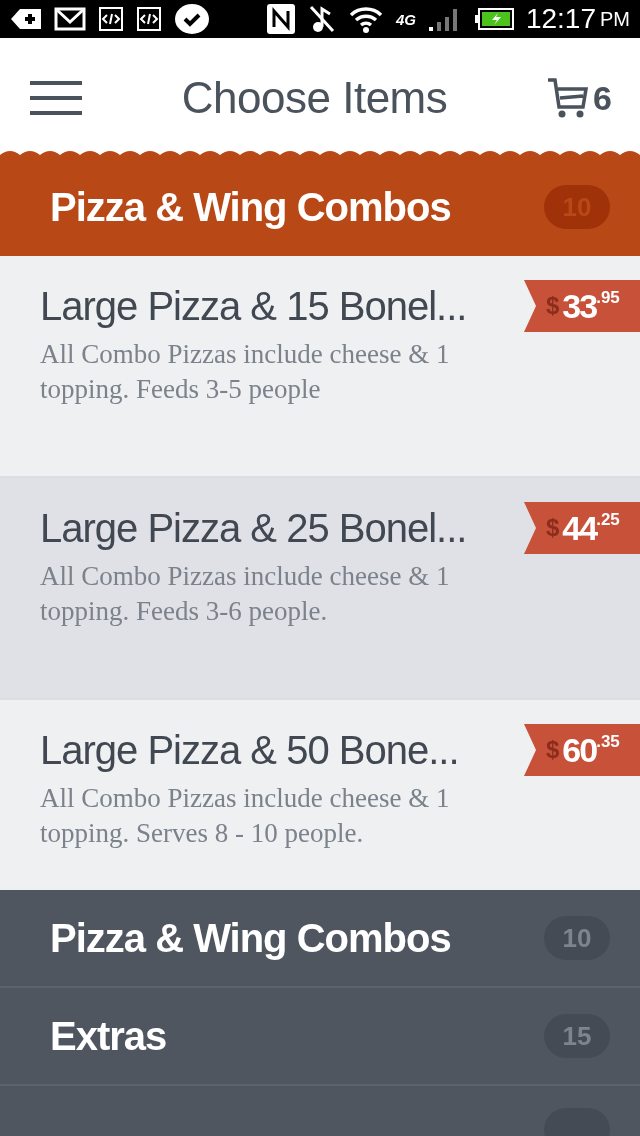 This screenshot has height=1136, width=640. Describe the element at coordinates (577, 1036) in the screenshot. I see `count-badge: 15` at that location.